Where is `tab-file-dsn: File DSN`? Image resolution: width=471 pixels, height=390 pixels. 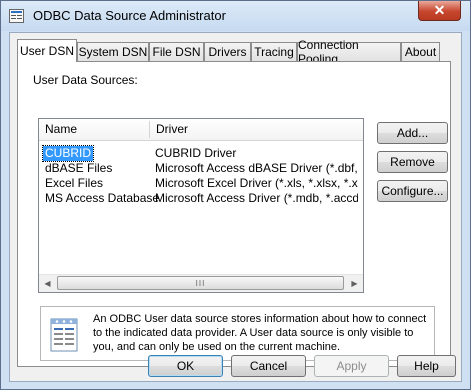 tab-file-dsn: File DSN is located at coordinates (176, 51).